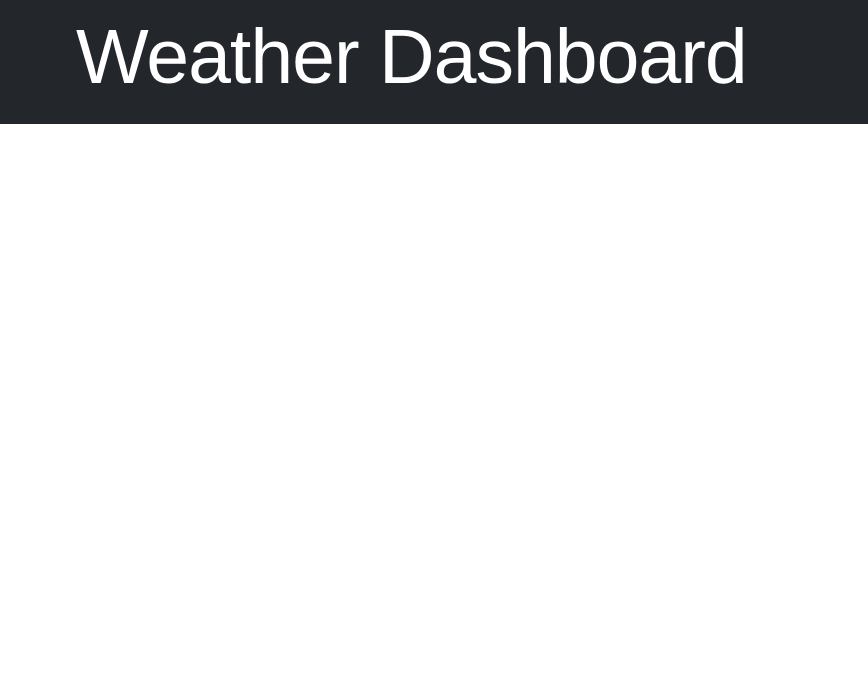 Image resolution: width=868 pixels, height=690 pixels. I want to click on page-title: Weather Dashboard, so click(412, 57).